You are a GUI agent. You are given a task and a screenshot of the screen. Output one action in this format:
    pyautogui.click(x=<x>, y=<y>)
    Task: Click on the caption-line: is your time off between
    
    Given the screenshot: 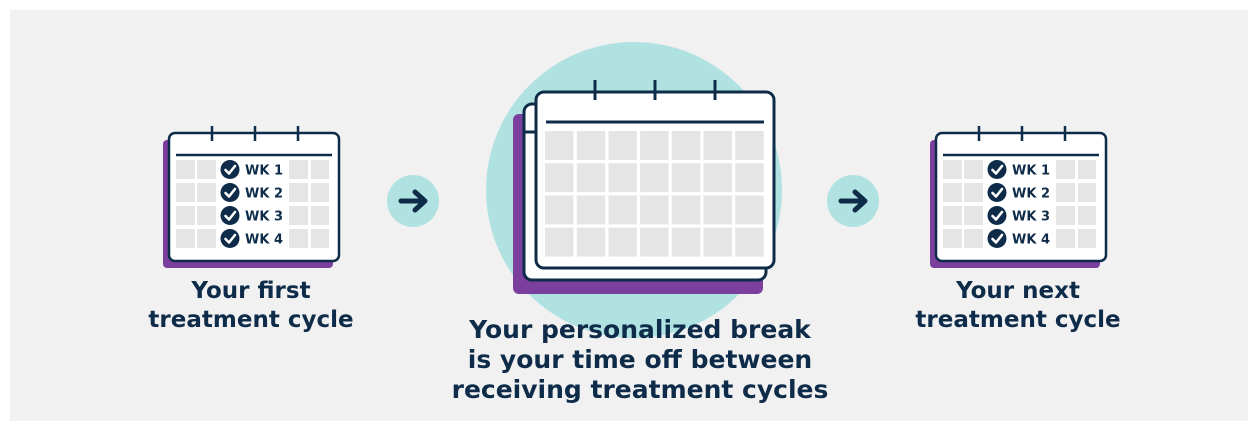 What is the action you would take?
    pyautogui.click(x=640, y=359)
    